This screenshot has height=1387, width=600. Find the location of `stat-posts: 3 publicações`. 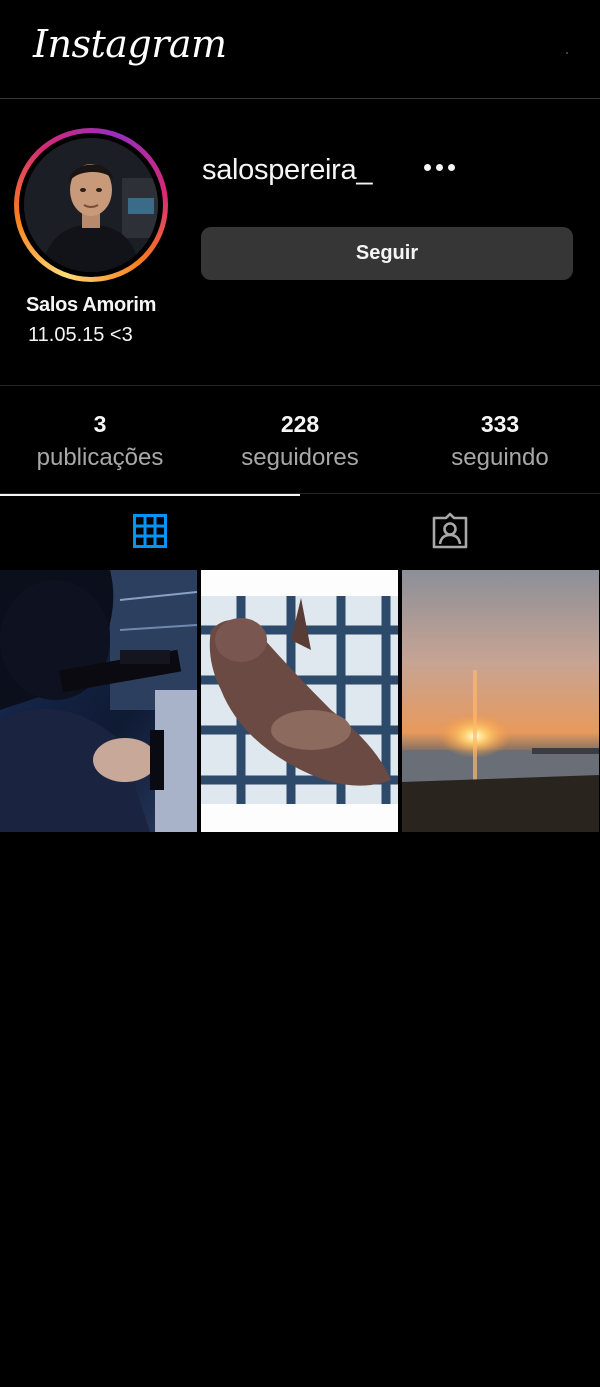

stat-posts: 3 publicações is located at coordinates (100, 440).